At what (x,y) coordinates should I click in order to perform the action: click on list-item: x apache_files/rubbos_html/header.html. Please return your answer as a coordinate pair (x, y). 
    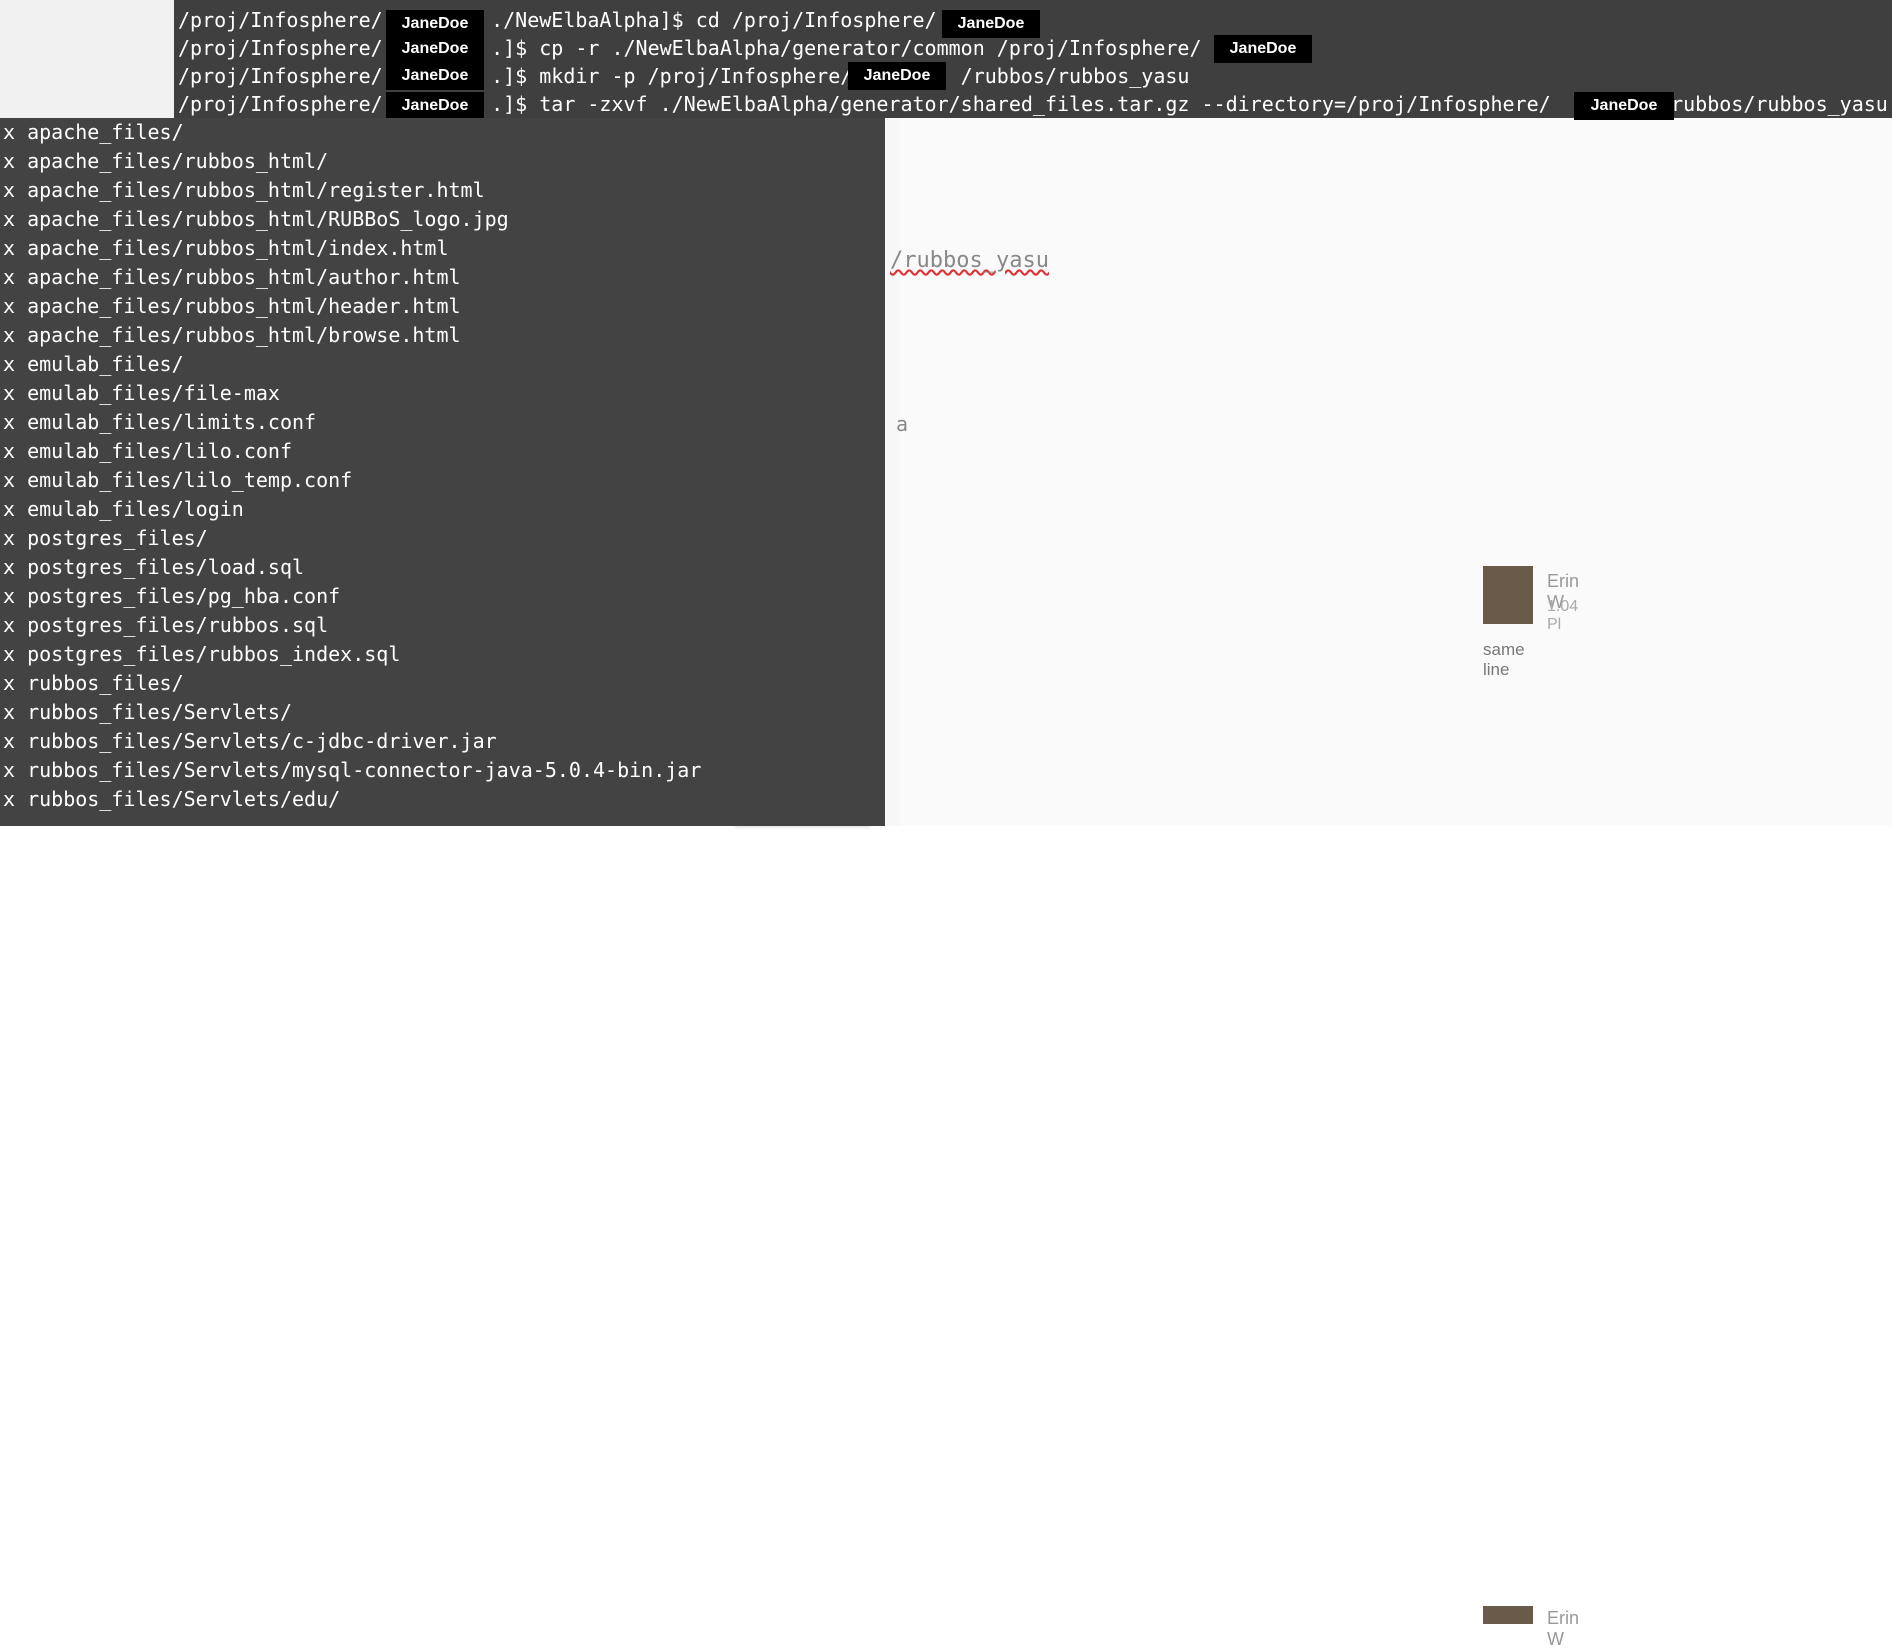
    Looking at the image, I should click on (232, 306).